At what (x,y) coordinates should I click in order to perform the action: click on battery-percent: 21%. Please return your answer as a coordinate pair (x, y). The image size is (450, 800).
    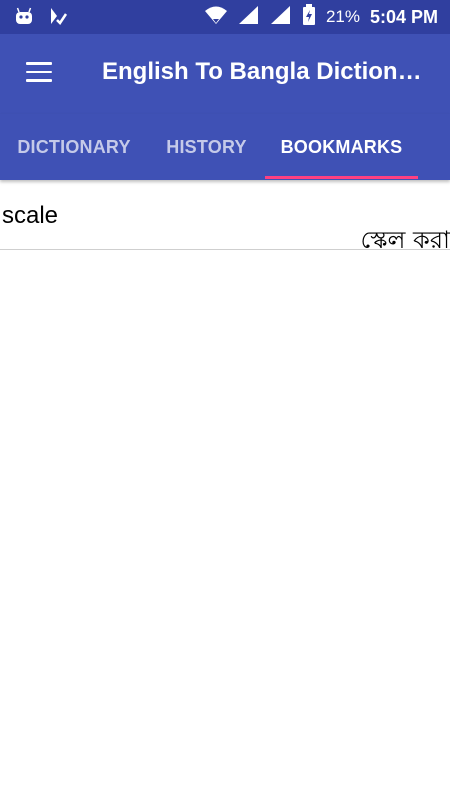
    Looking at the image, I should click on (342, 16).